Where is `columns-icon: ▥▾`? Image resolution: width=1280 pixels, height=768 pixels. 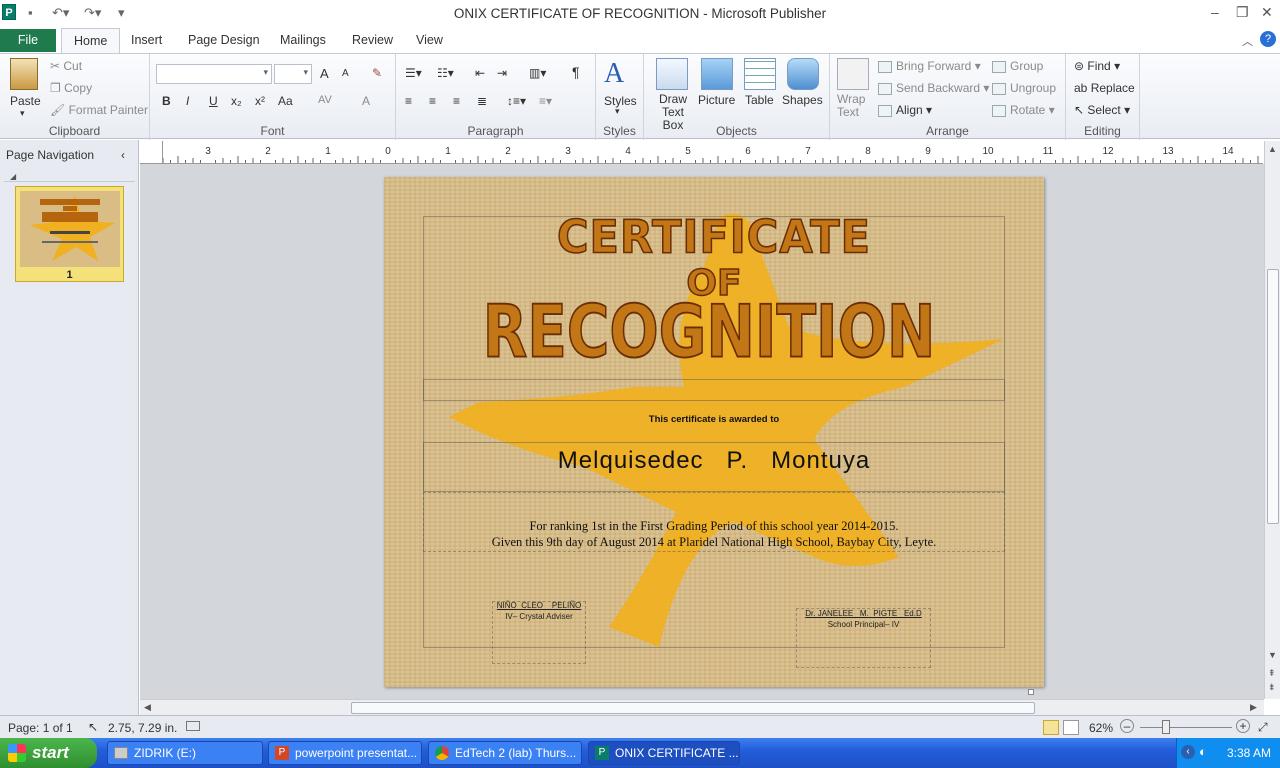
columns-icon: ▥▾ is located at coordinates (537, 73).